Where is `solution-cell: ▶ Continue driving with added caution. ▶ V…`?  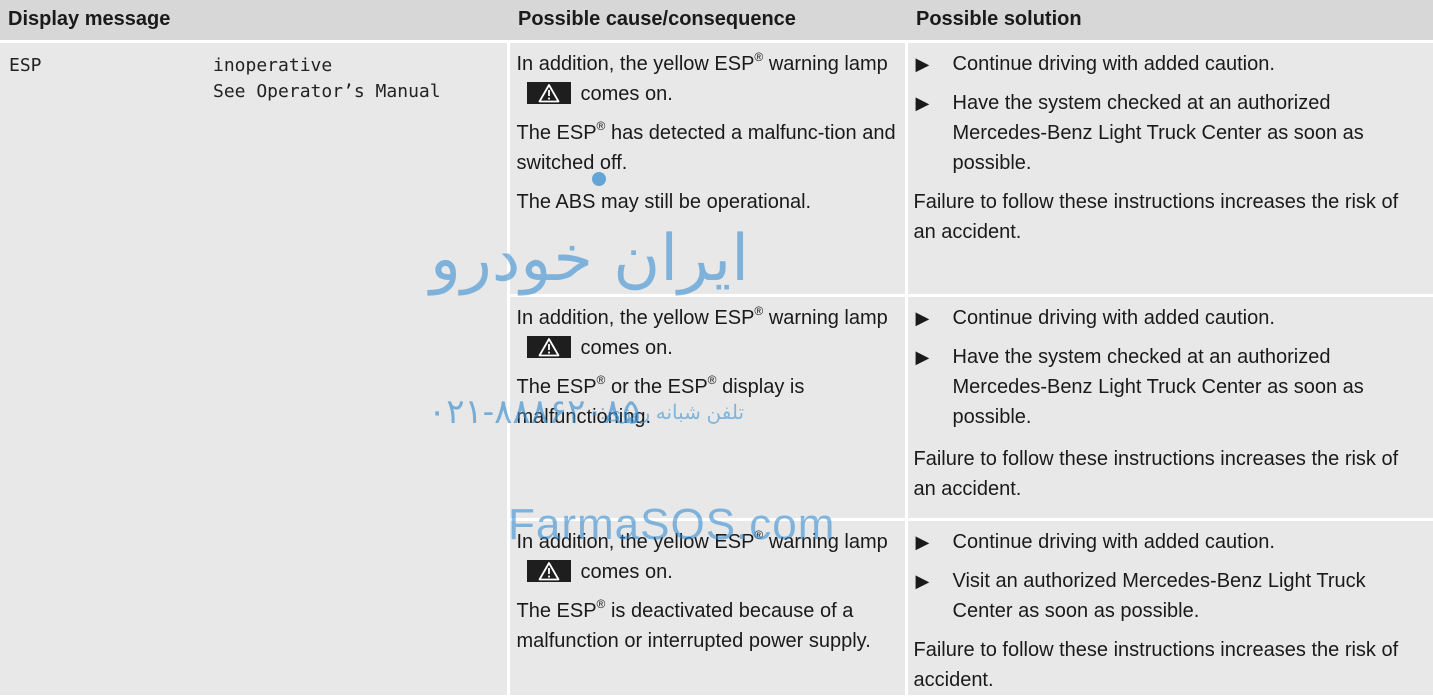 solution-cell: ▶ Continue driving with added caution. ▶ V… is located at coordinates (1169, 606).